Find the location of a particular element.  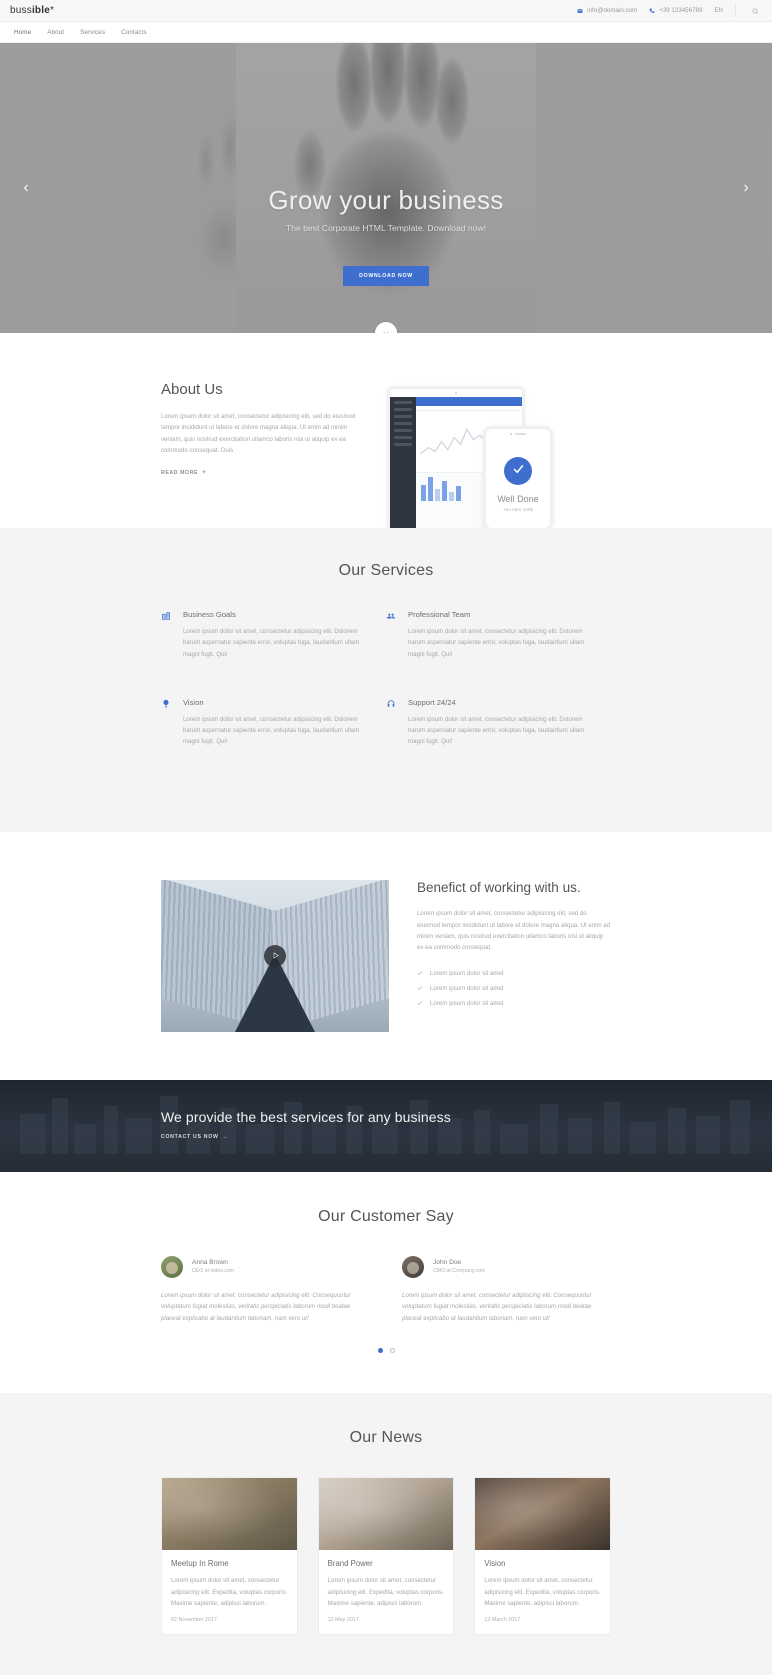

phone-mockup: Well Done You earn 150$ is located at coordinates (518, 477).